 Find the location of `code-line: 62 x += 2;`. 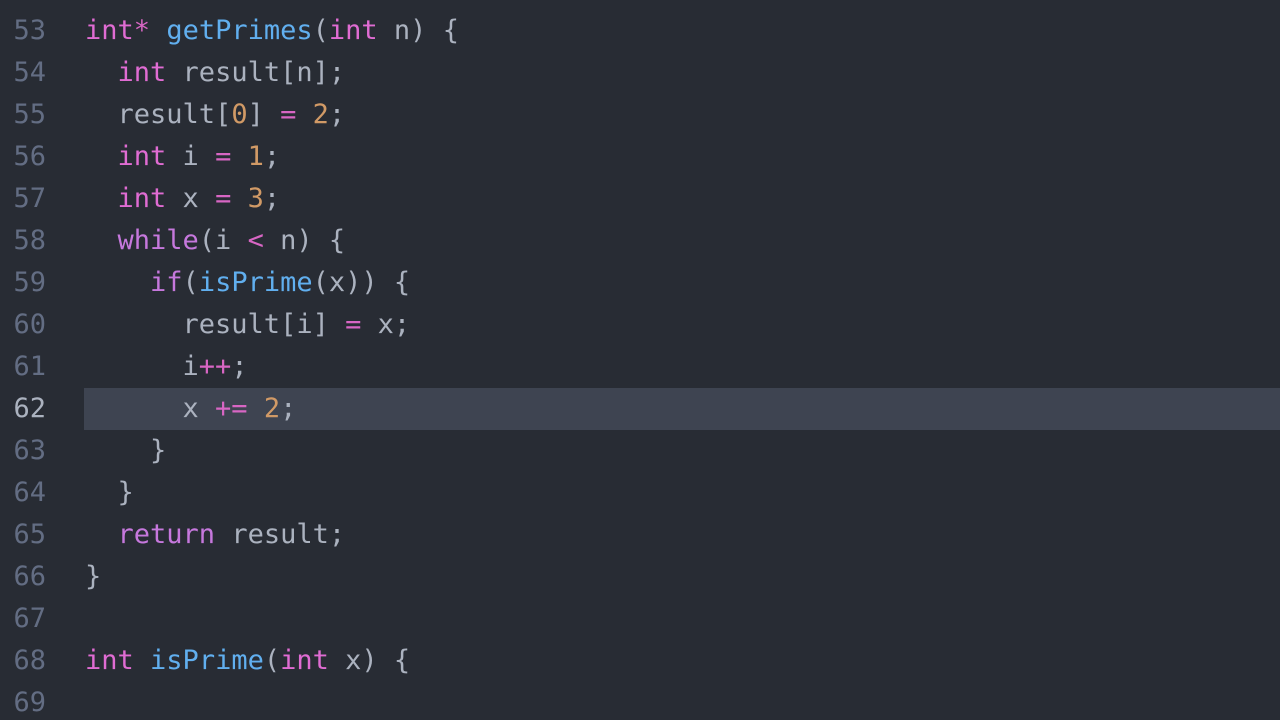

code-line: 62 x += 2; is located at coordinates (640, 409).